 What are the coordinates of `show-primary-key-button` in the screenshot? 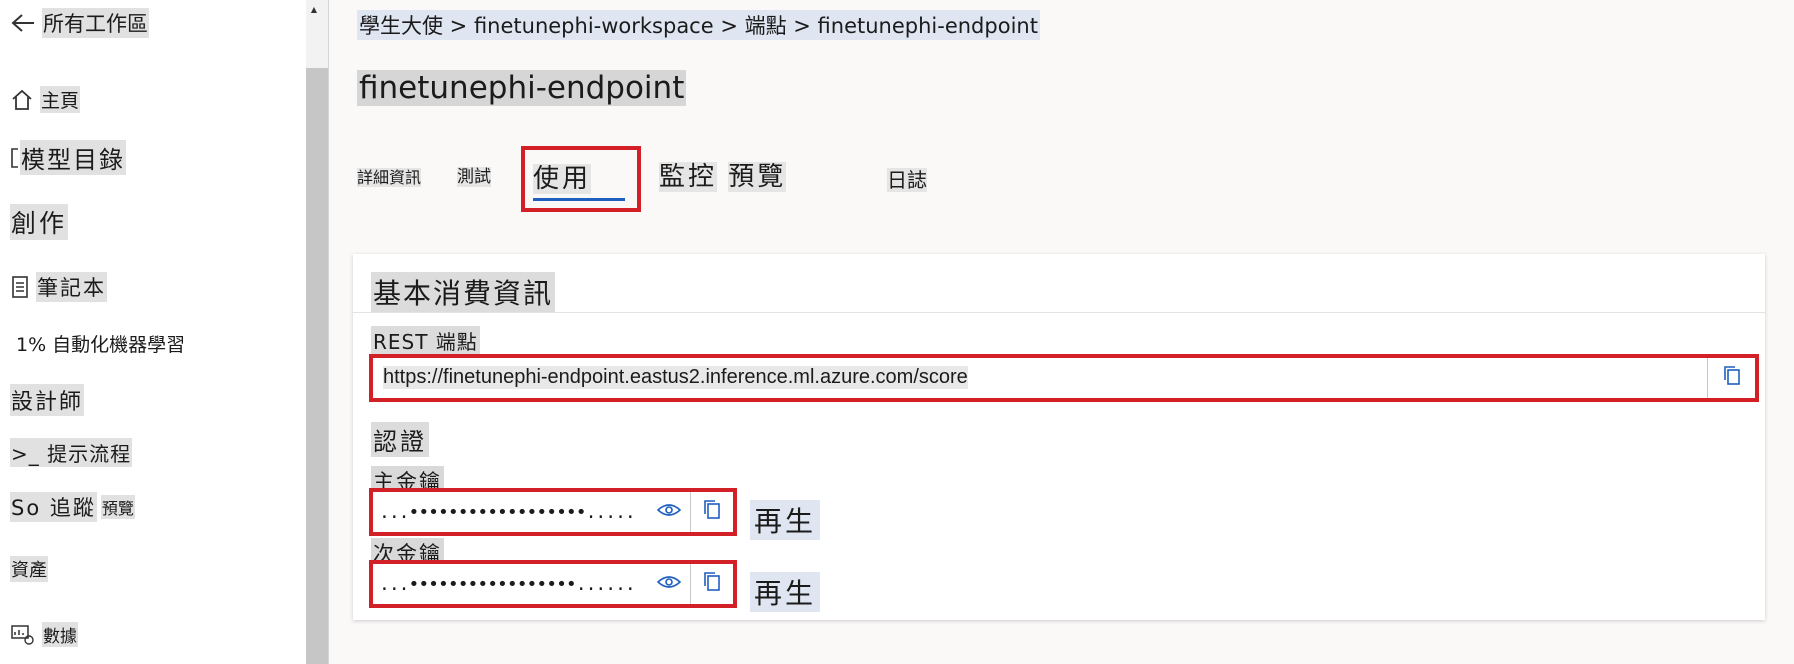 It's located at (669, 512).